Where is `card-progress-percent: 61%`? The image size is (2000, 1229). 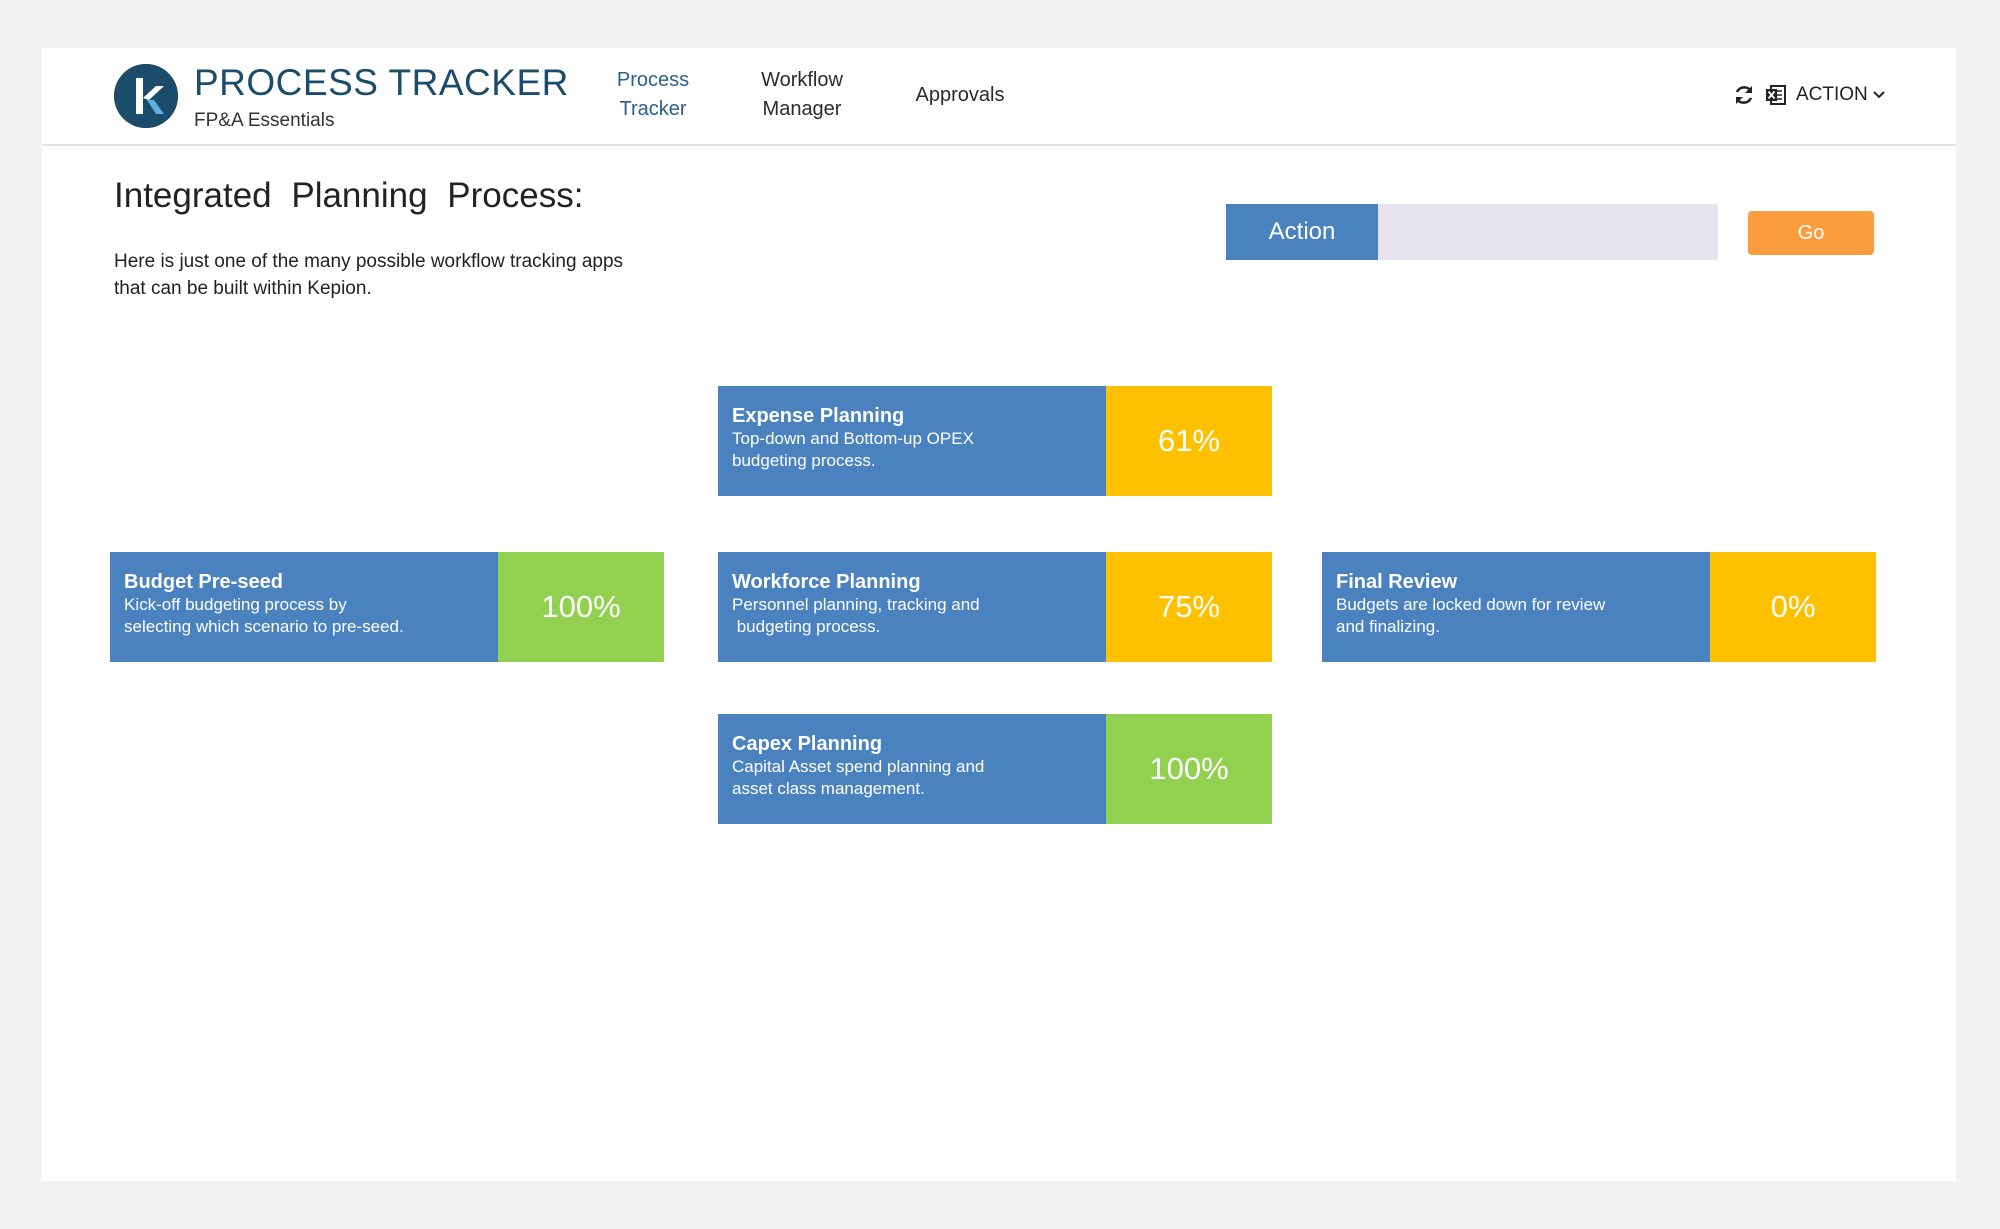 card-progress-percent: 61% is located at coordinates (1189, 441).